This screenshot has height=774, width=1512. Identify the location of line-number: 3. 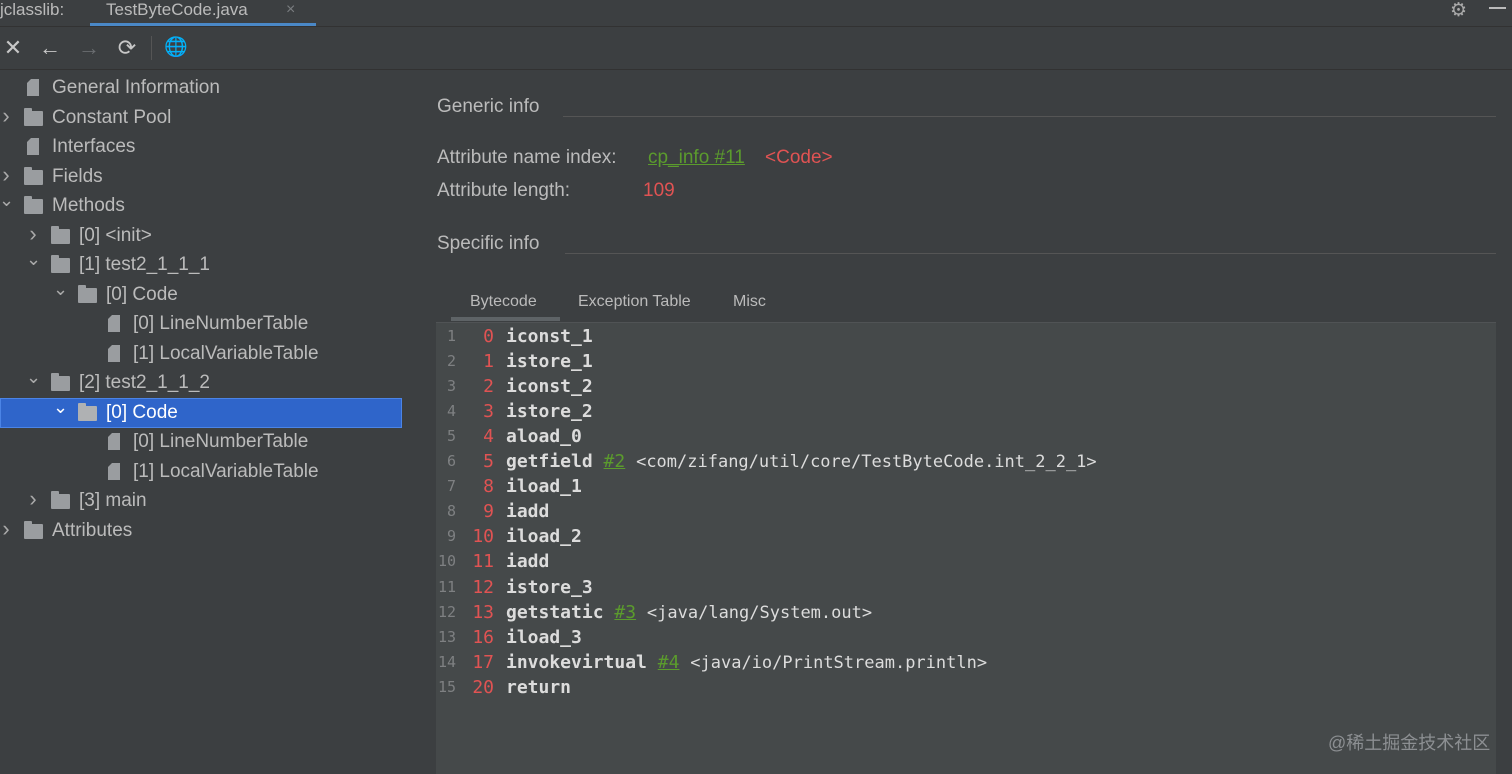
(451, 386).